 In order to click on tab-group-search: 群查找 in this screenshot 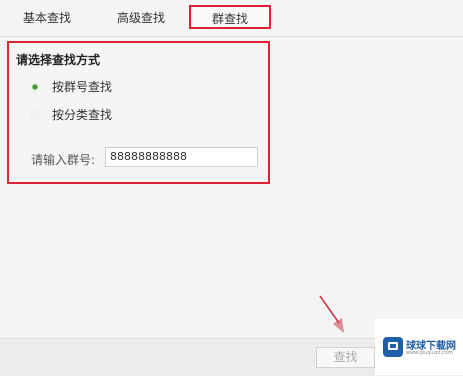, I will do `click(230, 17)`.